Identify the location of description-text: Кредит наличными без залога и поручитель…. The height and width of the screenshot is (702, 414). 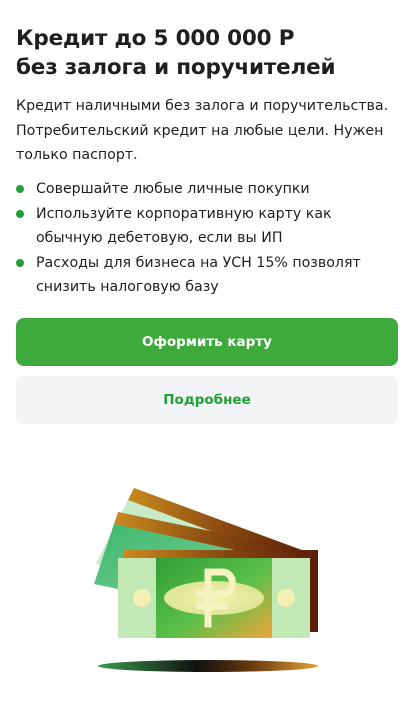
(202, 130).